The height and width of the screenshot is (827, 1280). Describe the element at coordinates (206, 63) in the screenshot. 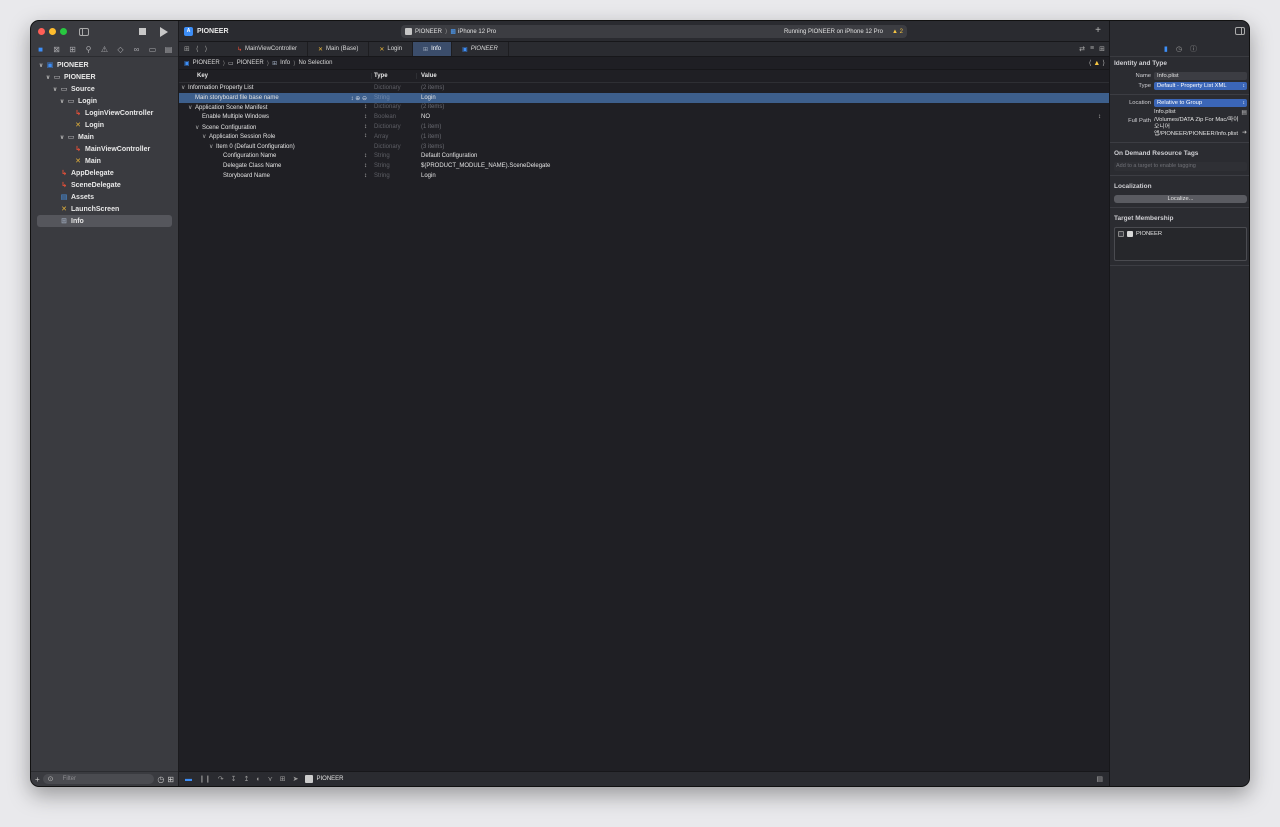

I see `breadcrumb-item: PIONEER` at that location.